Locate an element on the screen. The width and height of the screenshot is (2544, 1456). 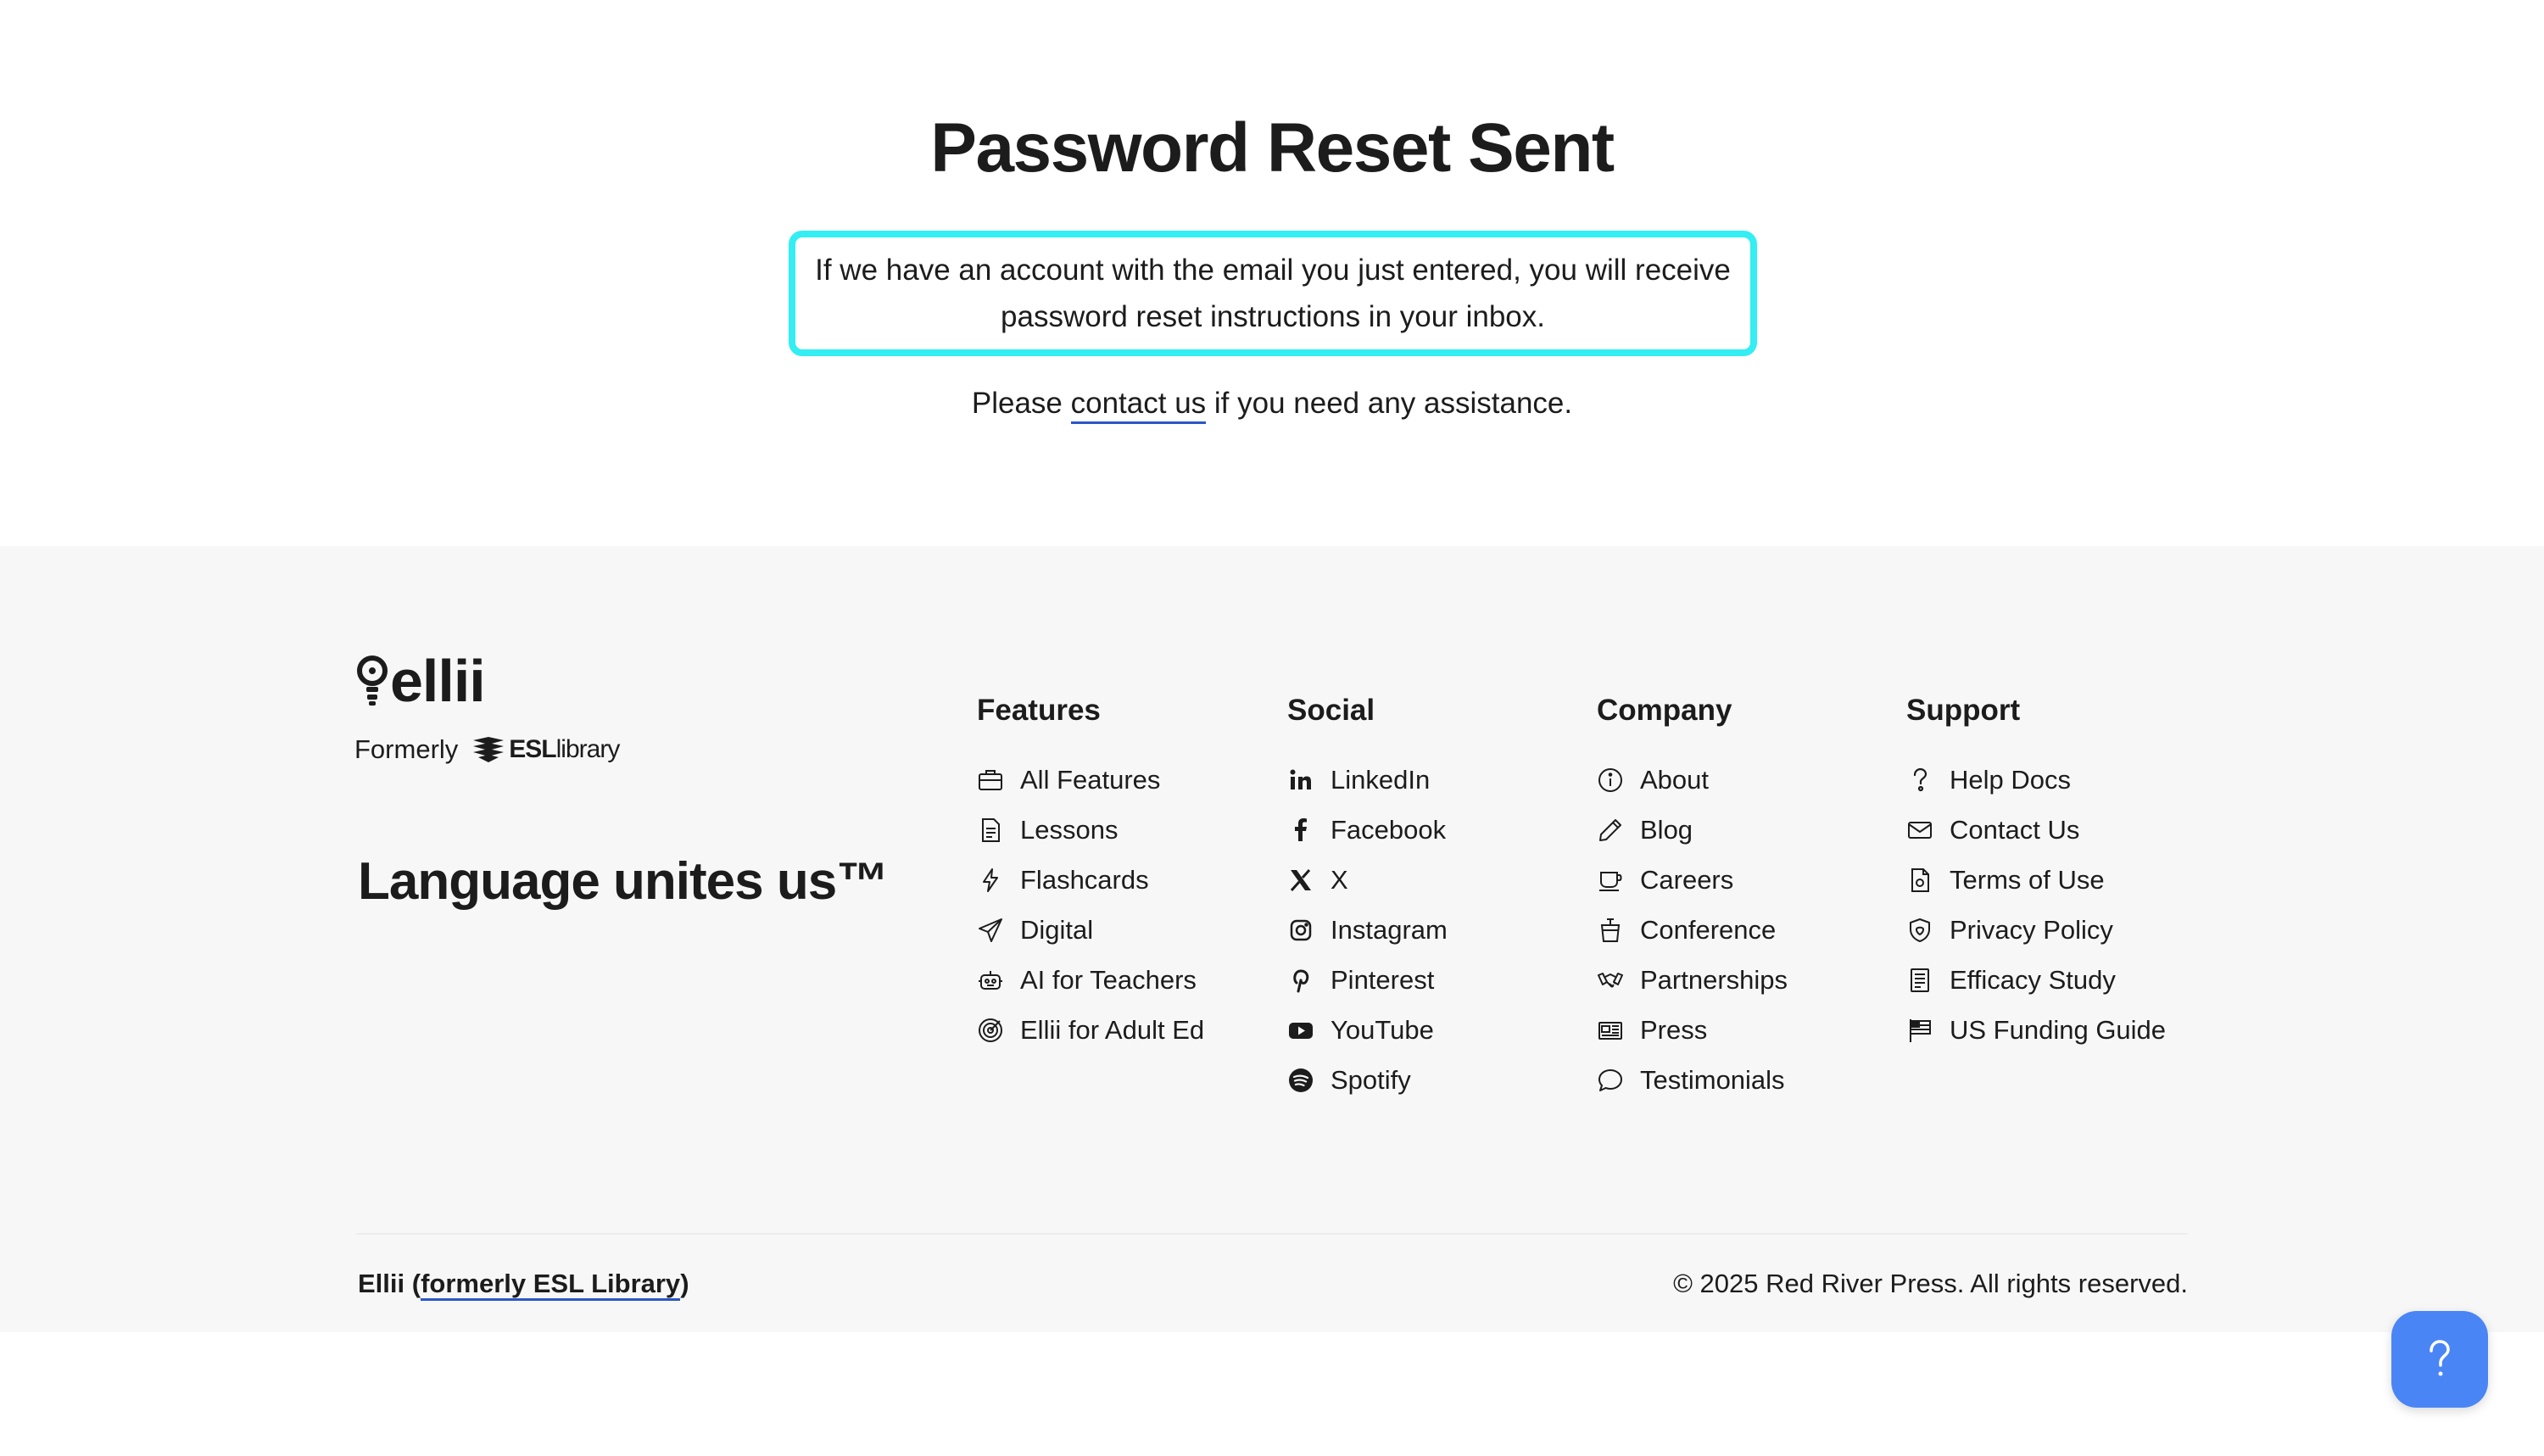
social-item-label: Instagram is located at coordinates (1389, 929).